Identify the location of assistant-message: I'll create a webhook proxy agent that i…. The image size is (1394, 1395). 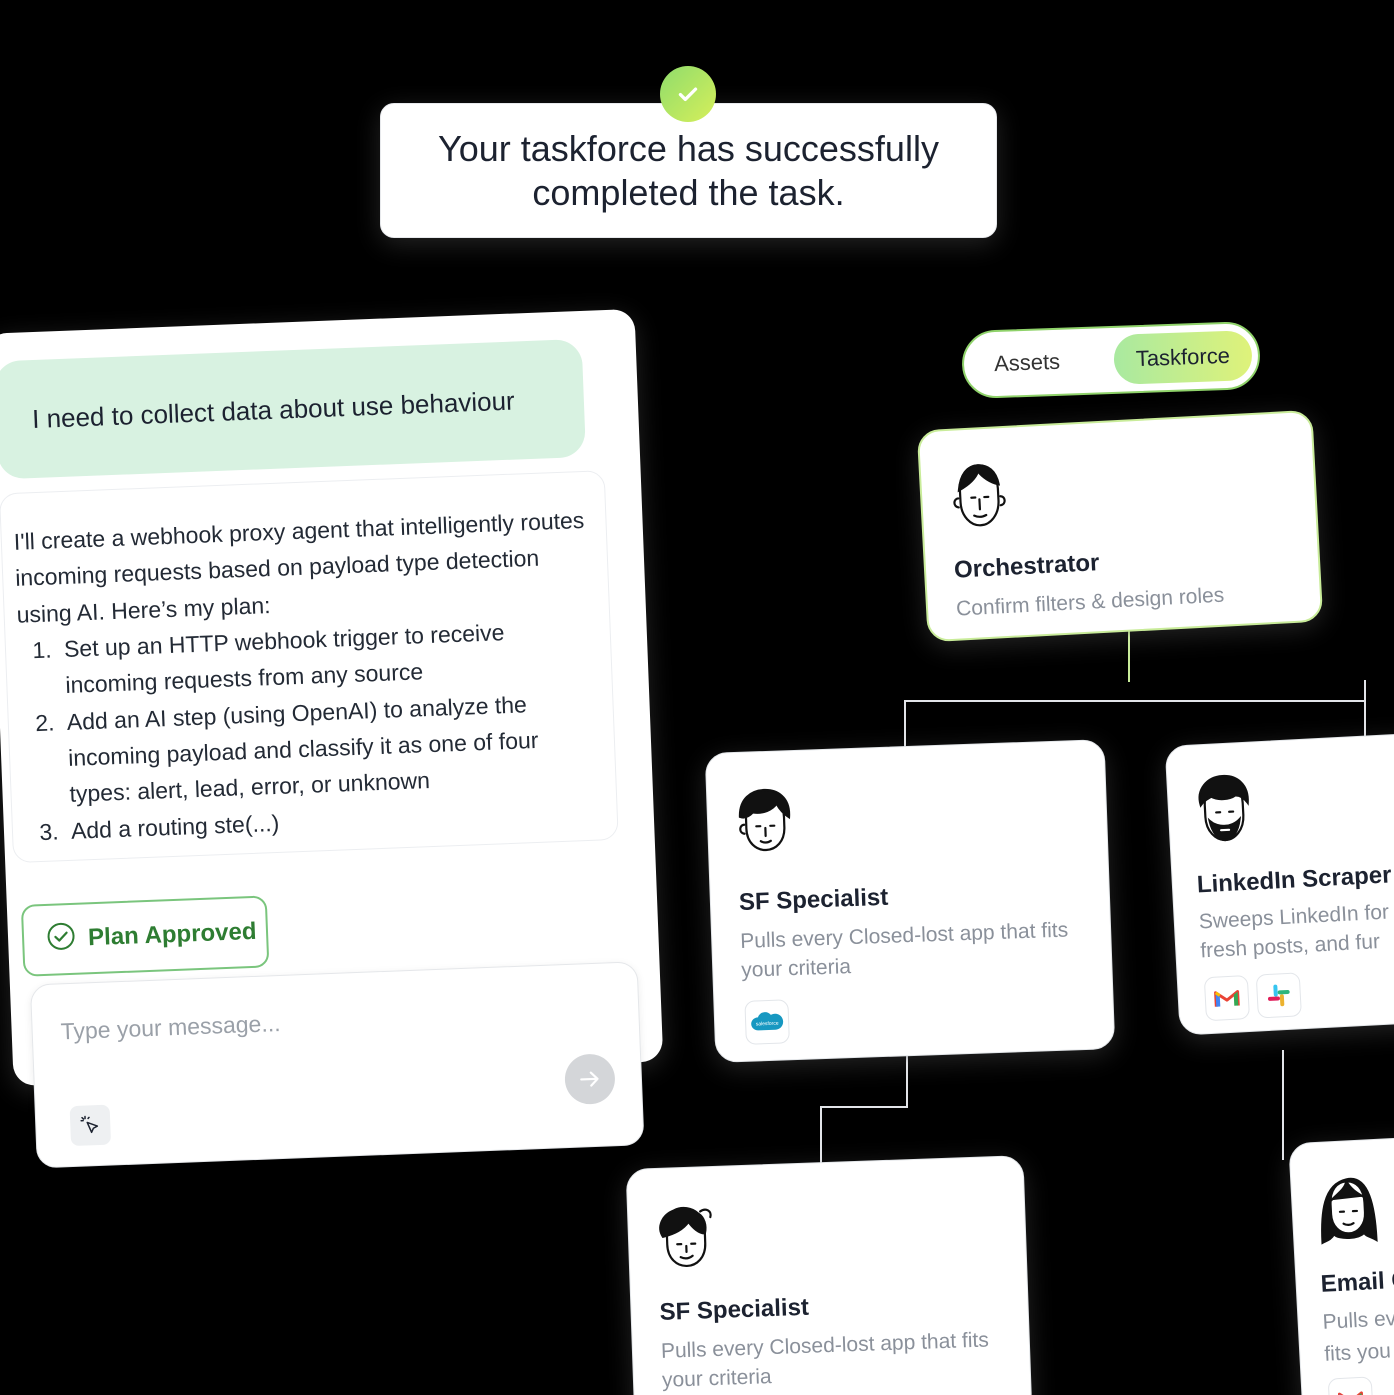
(309, 667).